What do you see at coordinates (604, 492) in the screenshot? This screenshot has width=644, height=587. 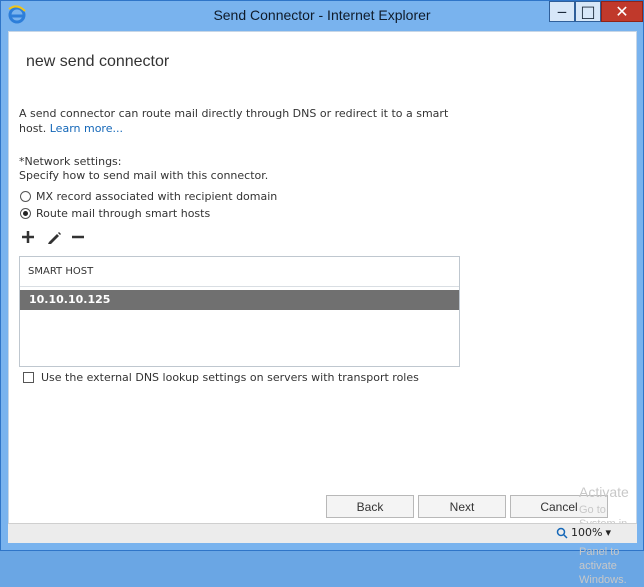 I see `watermark-title: Activate` at bounding box center [604, 492].